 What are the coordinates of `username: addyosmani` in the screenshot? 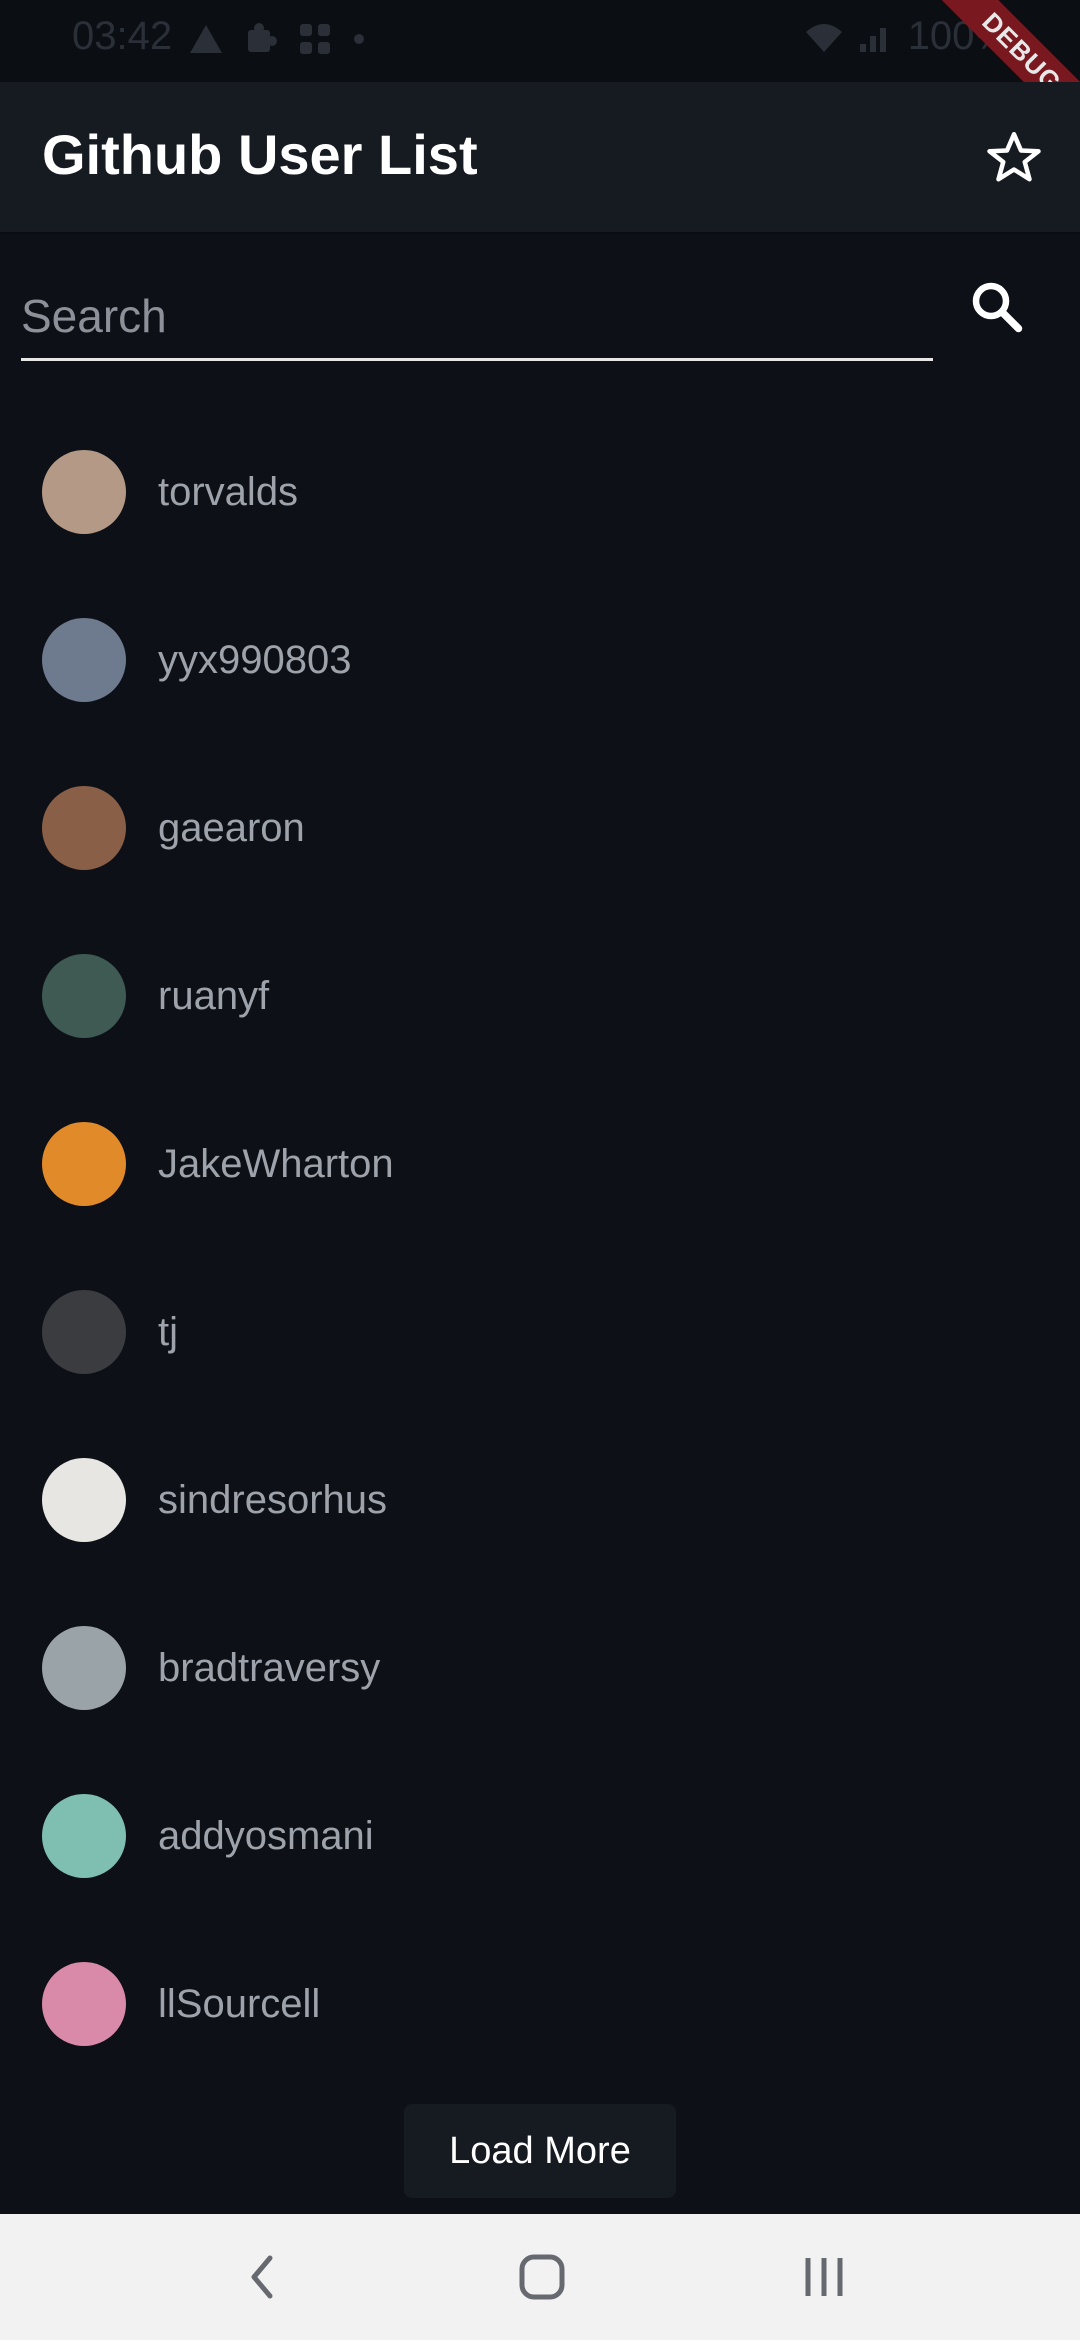 It's located at (266, 1836).